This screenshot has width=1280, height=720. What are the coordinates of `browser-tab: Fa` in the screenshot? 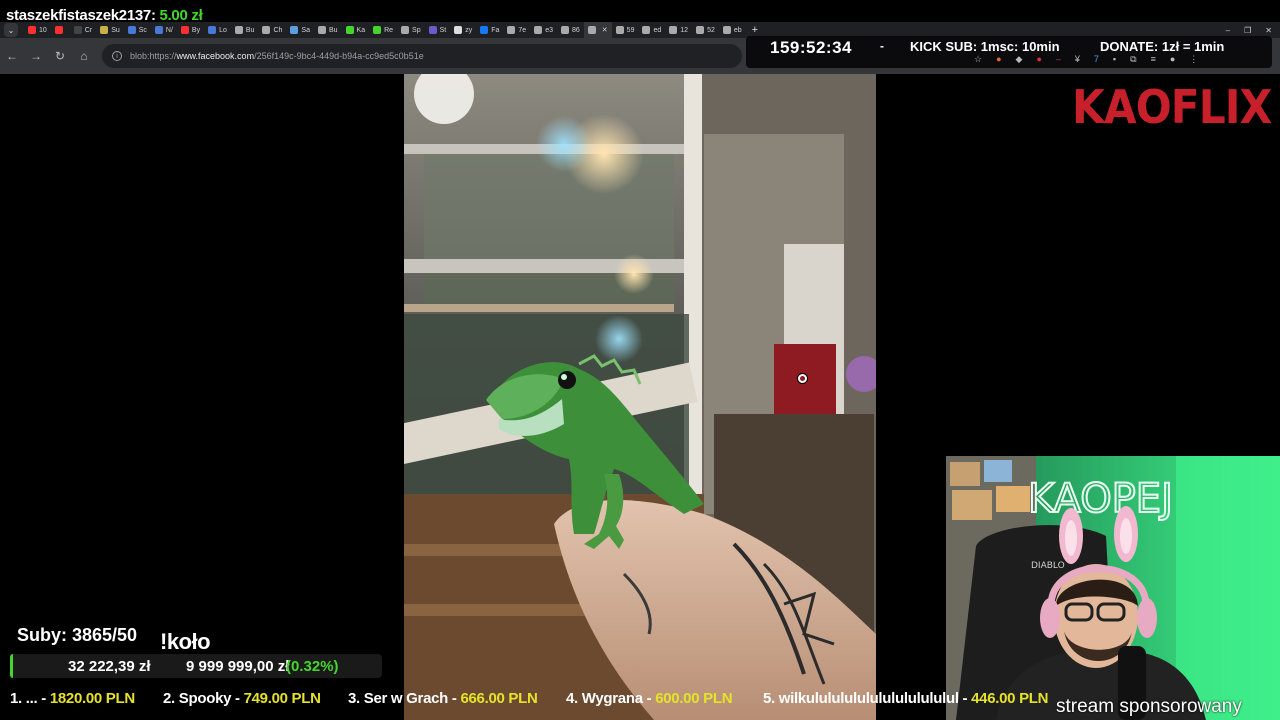 It's located at (489, 30).